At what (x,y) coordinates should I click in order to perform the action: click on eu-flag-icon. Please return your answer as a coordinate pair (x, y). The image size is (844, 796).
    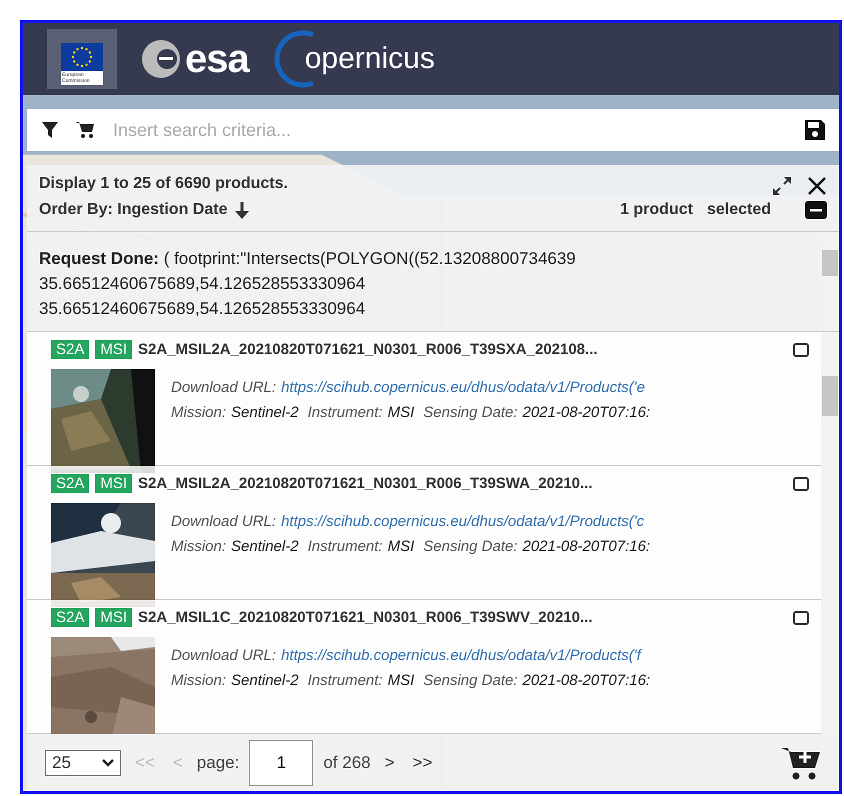
    Looking at the image, I should click on (82, 57).